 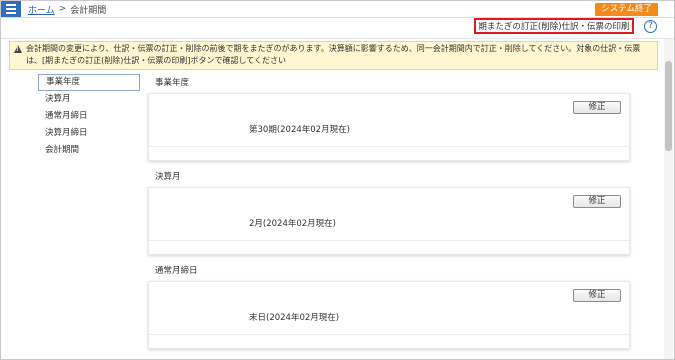 I want to click on edit-fiscal-year-button: 修正, so click(x=597, y=107).